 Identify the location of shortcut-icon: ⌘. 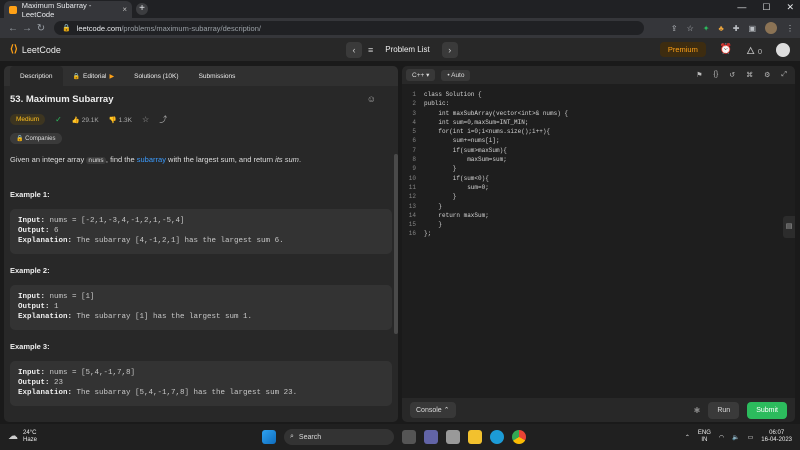
(749, 75).